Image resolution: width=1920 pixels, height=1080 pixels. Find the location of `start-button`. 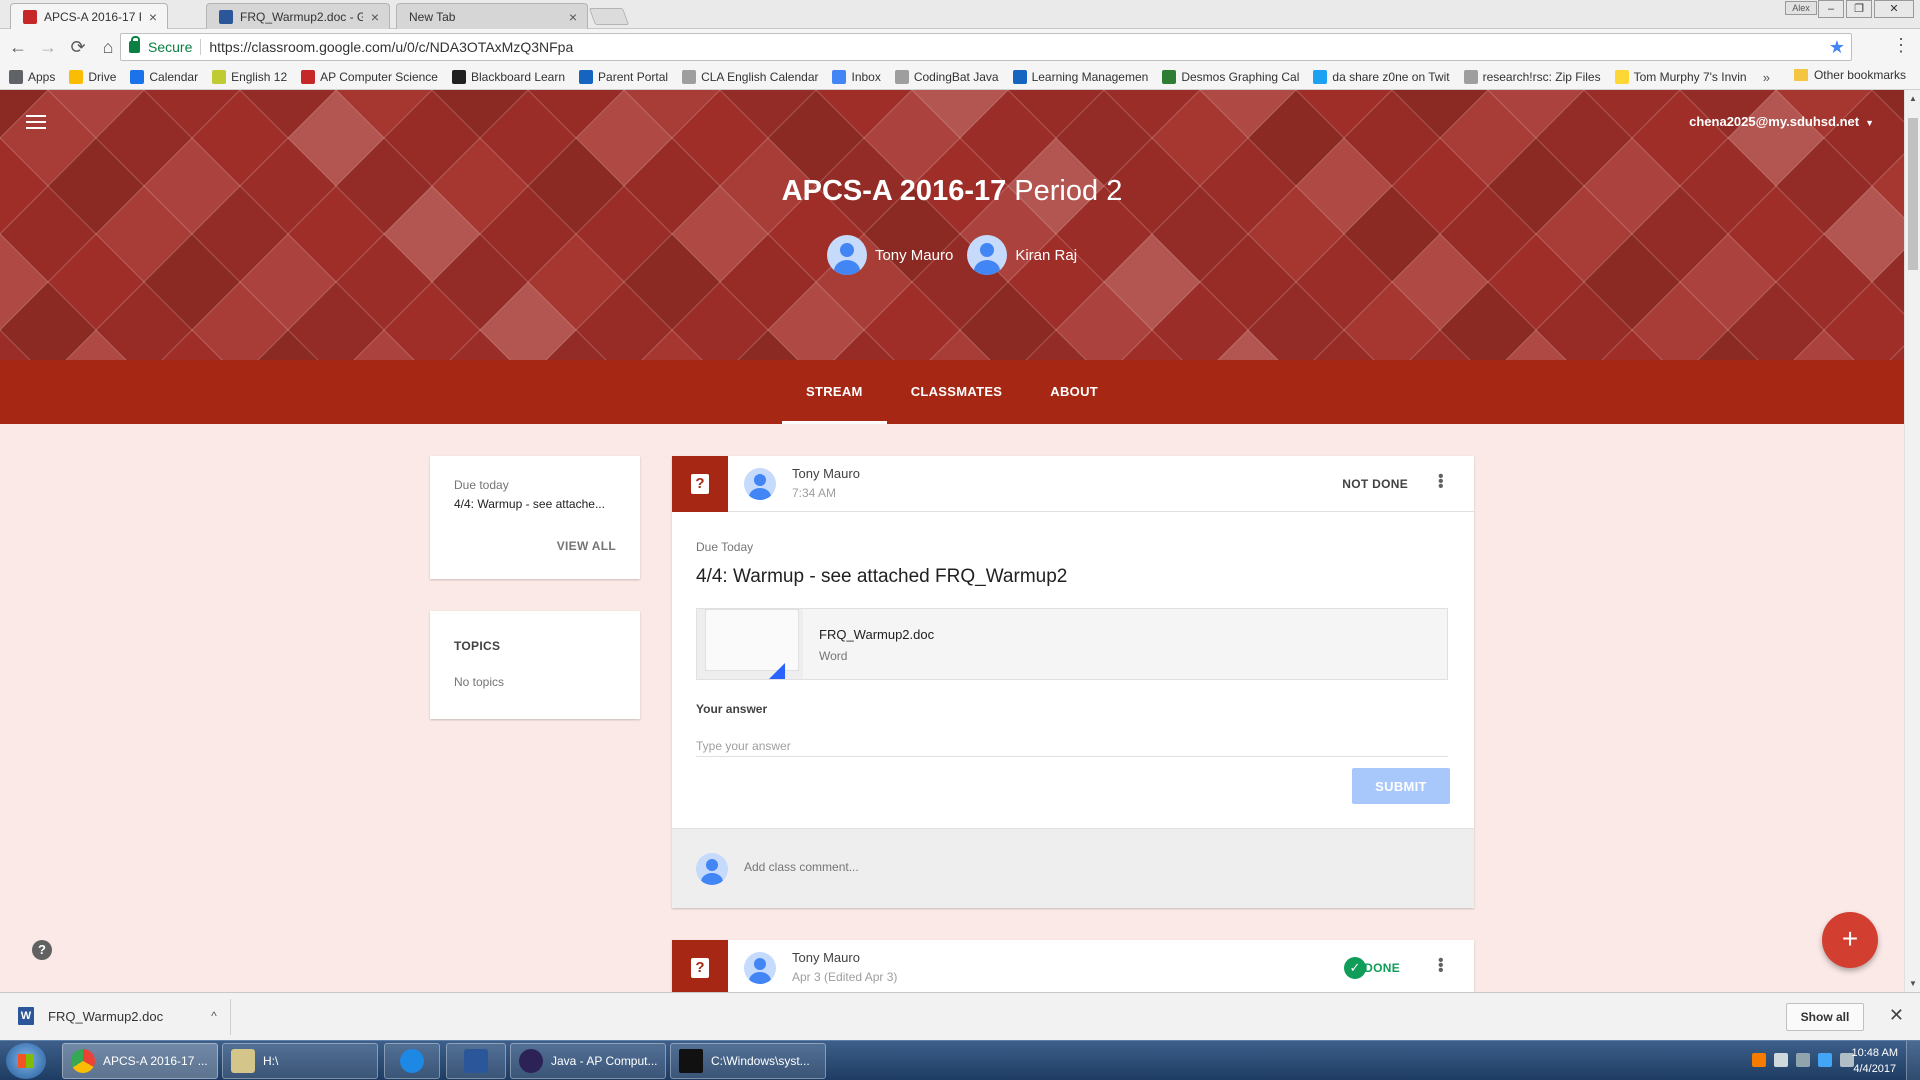

start-button is located at coordinates (26, 1061).